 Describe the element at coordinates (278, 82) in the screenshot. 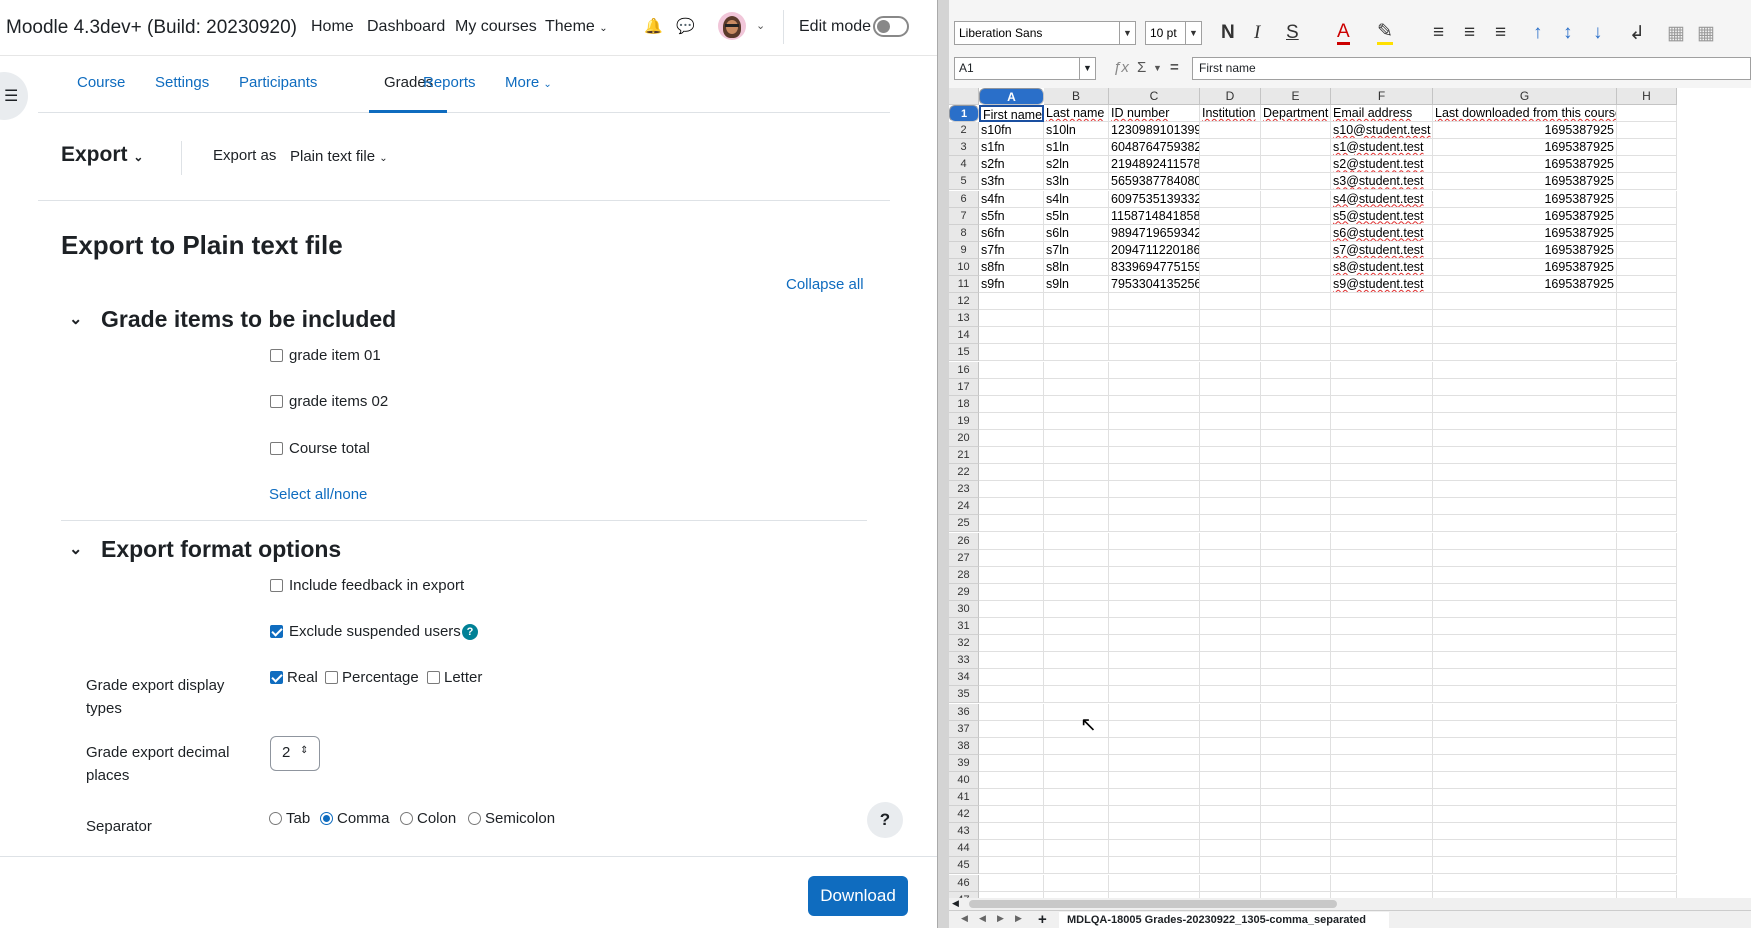

I see `tab-participants: Participants` at that location.